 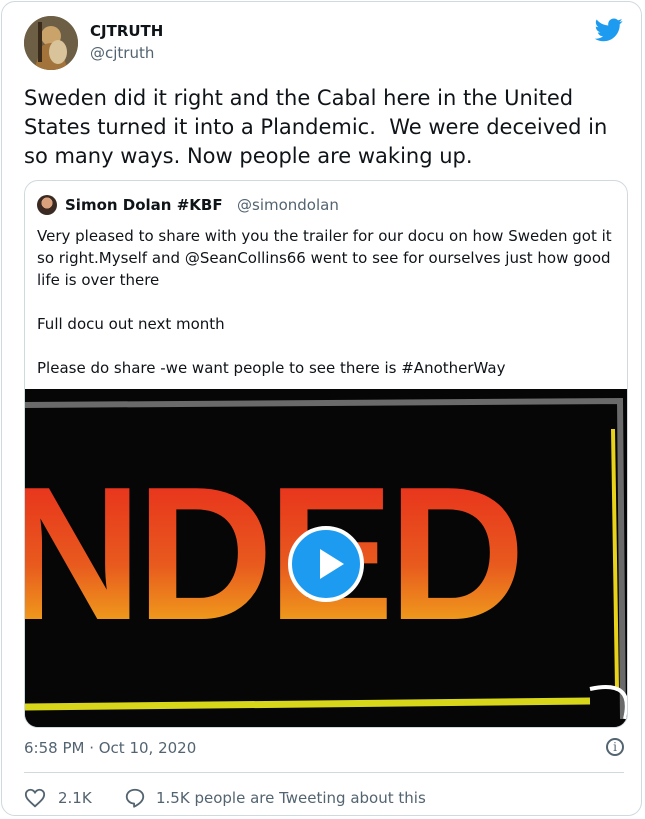 I want to click on author-handle: @cjtruth, so click(x=122, y=53).